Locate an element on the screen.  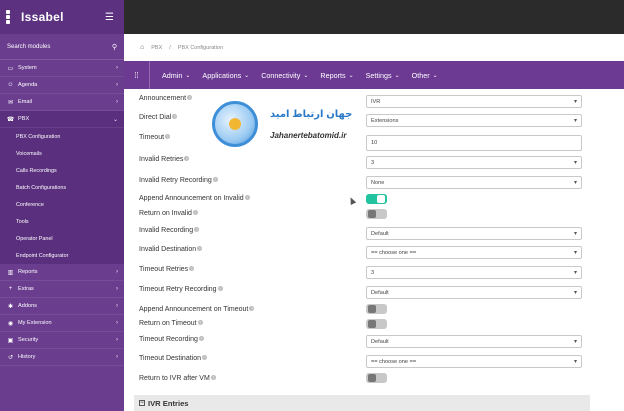
menu-label: Applications is located at coordinates (222, 75).